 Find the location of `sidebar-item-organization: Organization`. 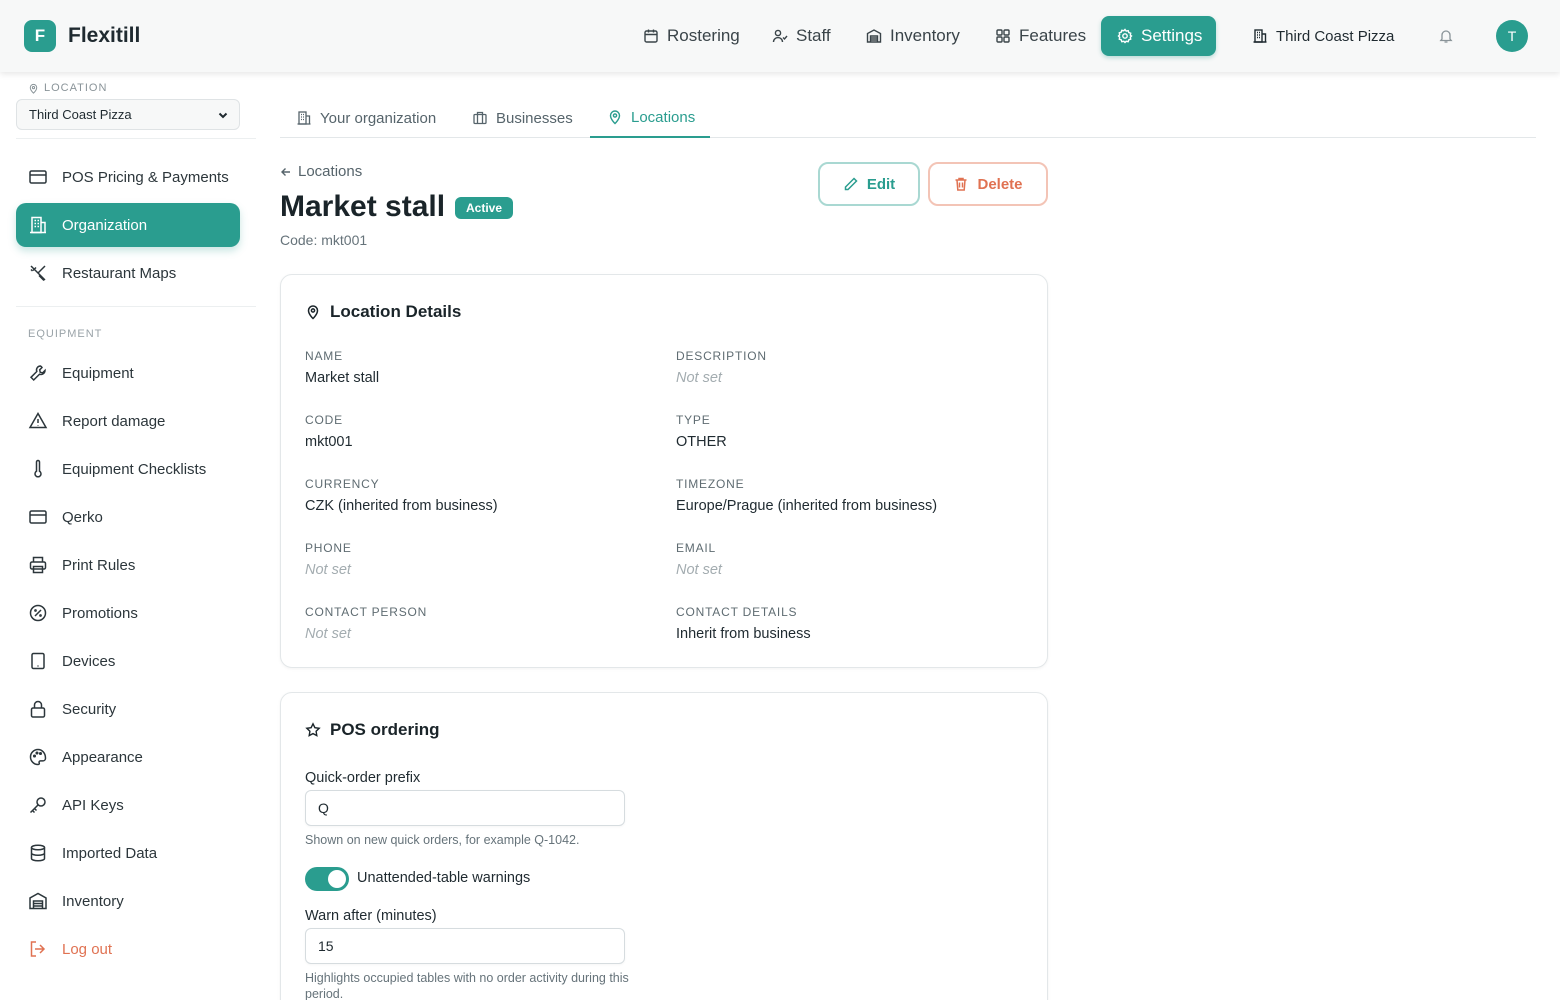

sidebar-item-organization: Organization is located at coordinates (128, 225).